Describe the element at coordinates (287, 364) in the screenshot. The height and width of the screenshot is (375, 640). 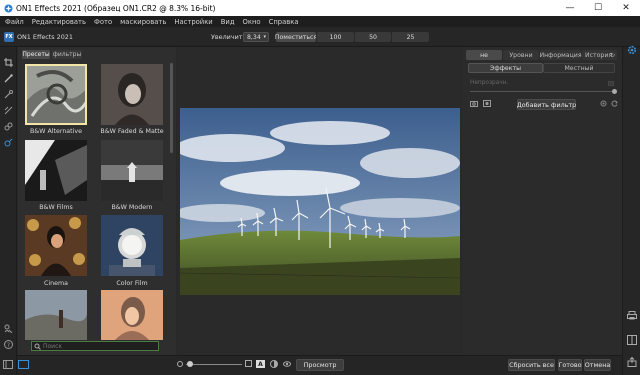
I see `eye-icon` at that location.